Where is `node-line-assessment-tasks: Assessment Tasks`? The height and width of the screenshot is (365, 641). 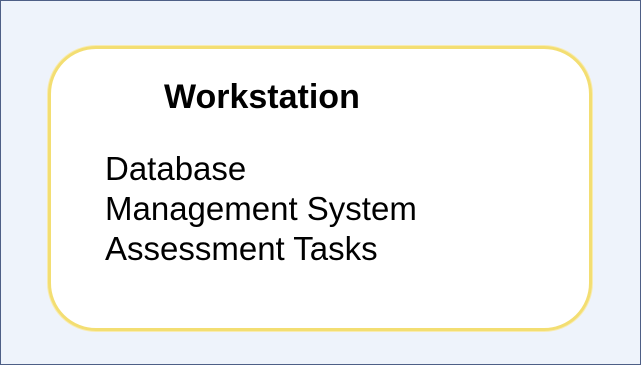
node-line-assessment-tasks: Assessment Tasks is located at coordinates (241, 248).